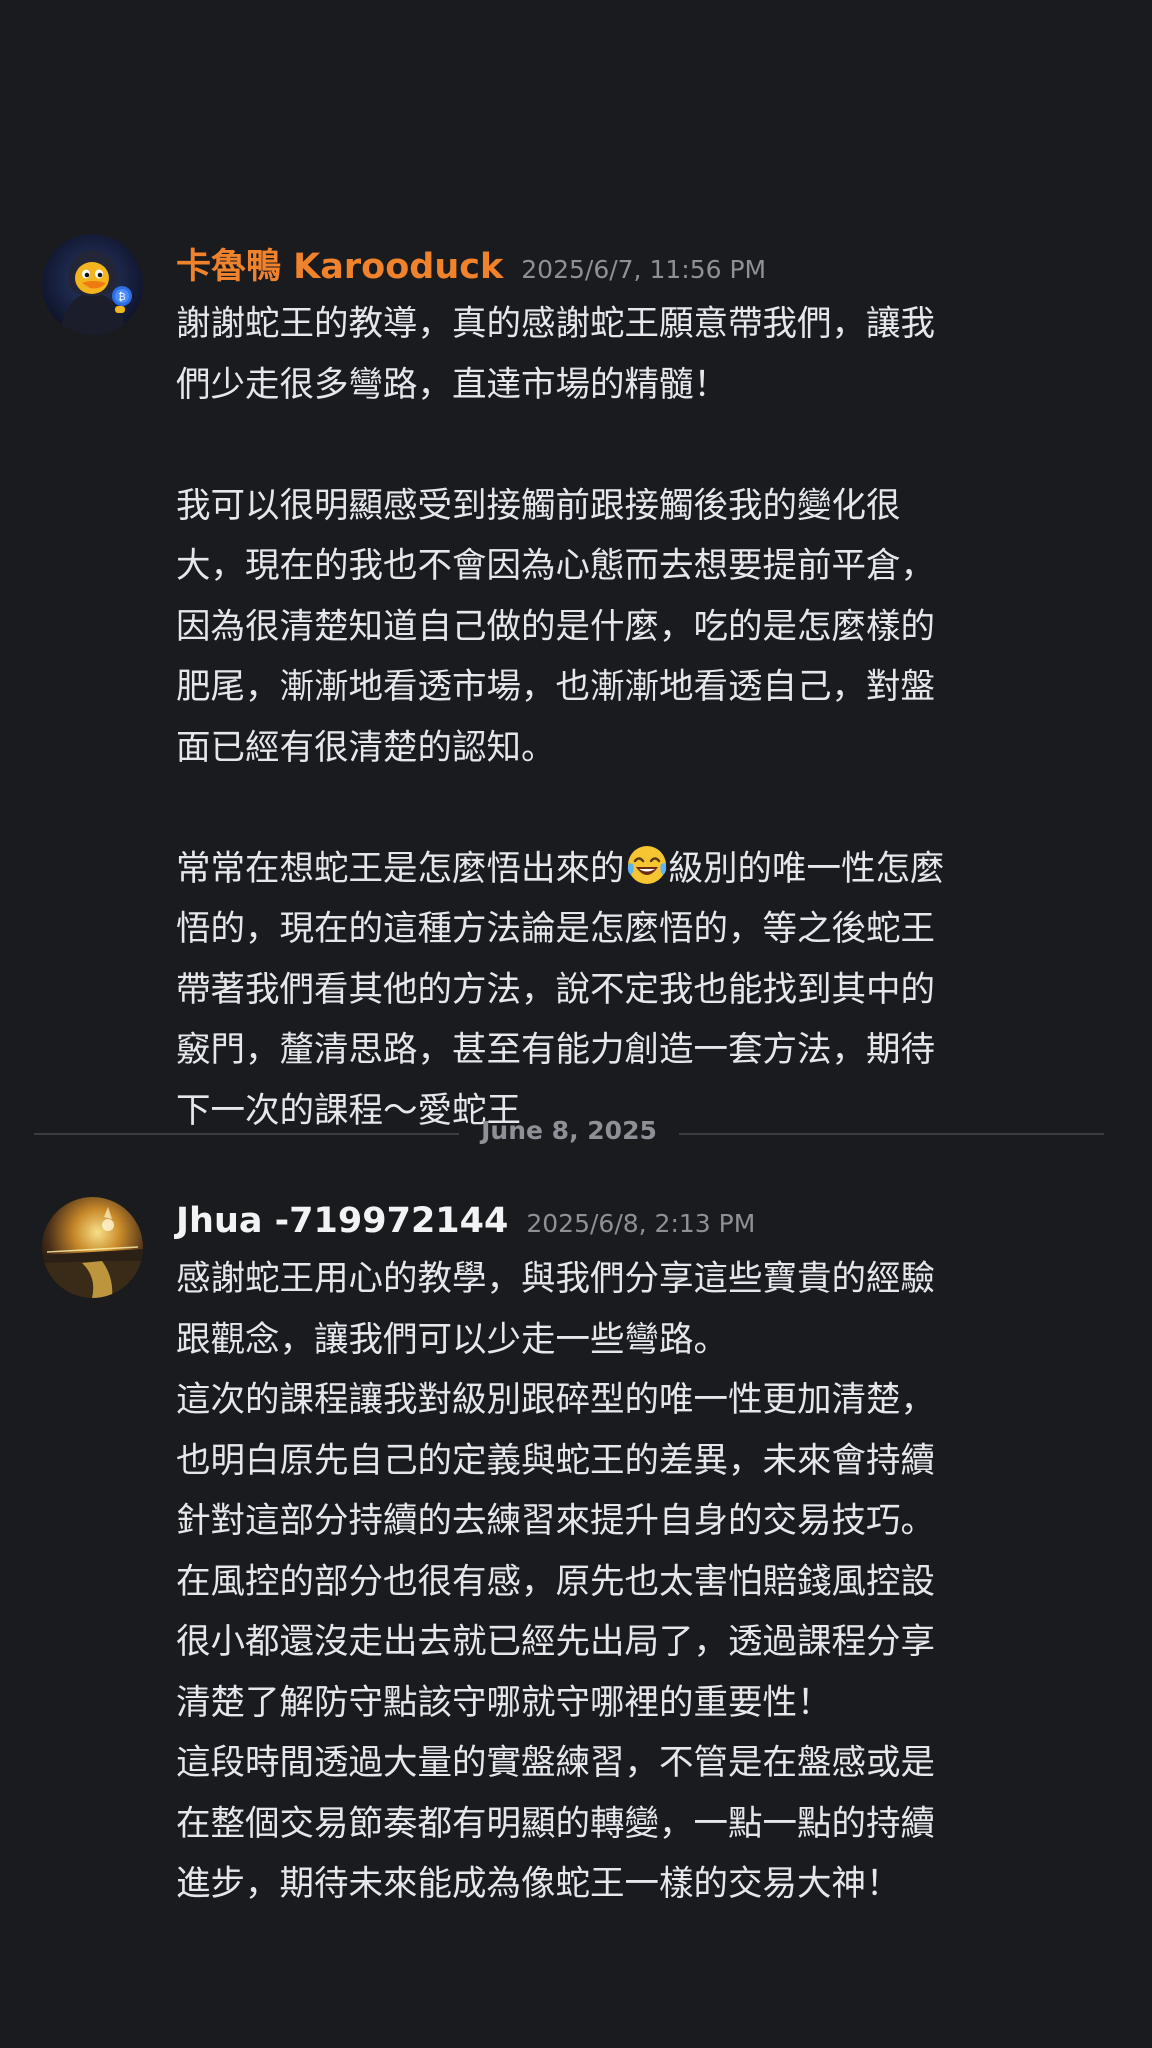 The image size is (1152, 2048). I want to click on text-line: 進步，期待未來能成為像蛇王一樣的交易大神！, so click(538, 1884).